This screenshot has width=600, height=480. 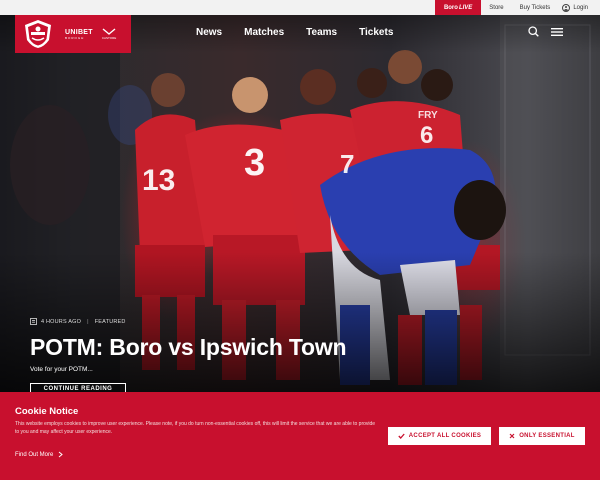 What do you see at coordinates (75, 37) in the screenshot?
I see `sponsor-tag: BOROGH` at bounding box center [75, 37].